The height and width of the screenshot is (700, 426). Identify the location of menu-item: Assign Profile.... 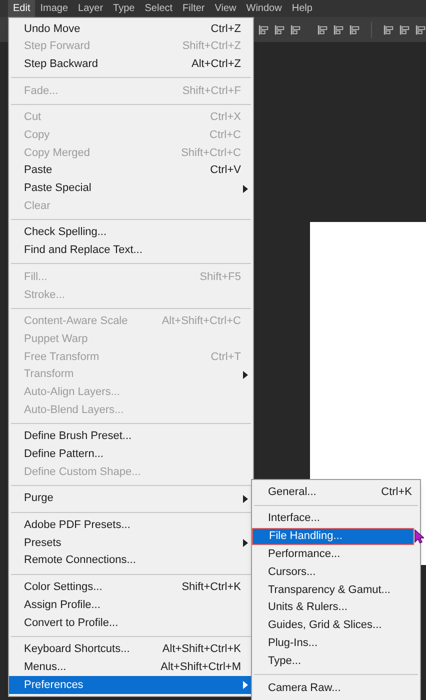
(131, 605).